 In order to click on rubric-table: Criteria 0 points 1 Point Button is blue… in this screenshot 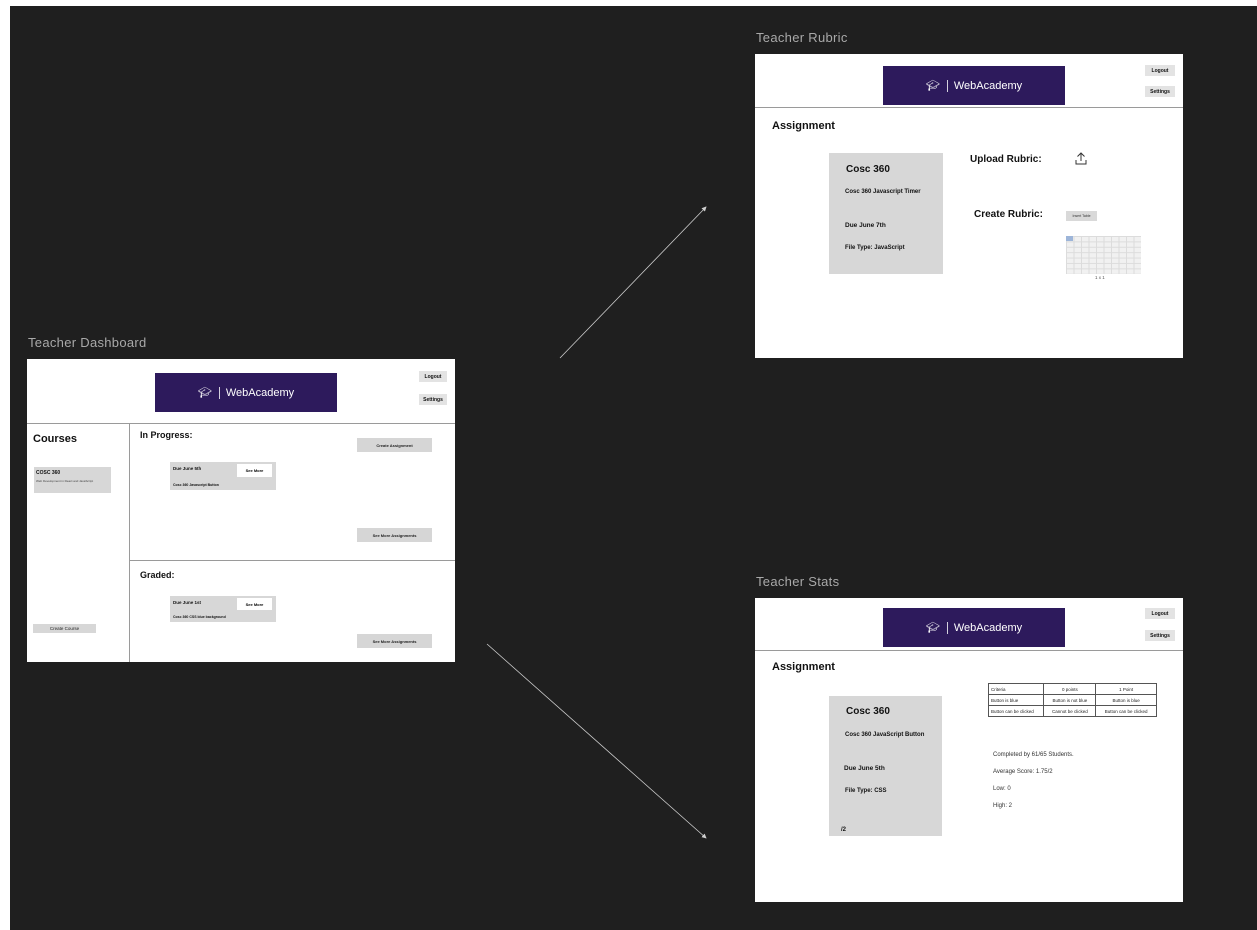, I will do `click(1072, 700)`.